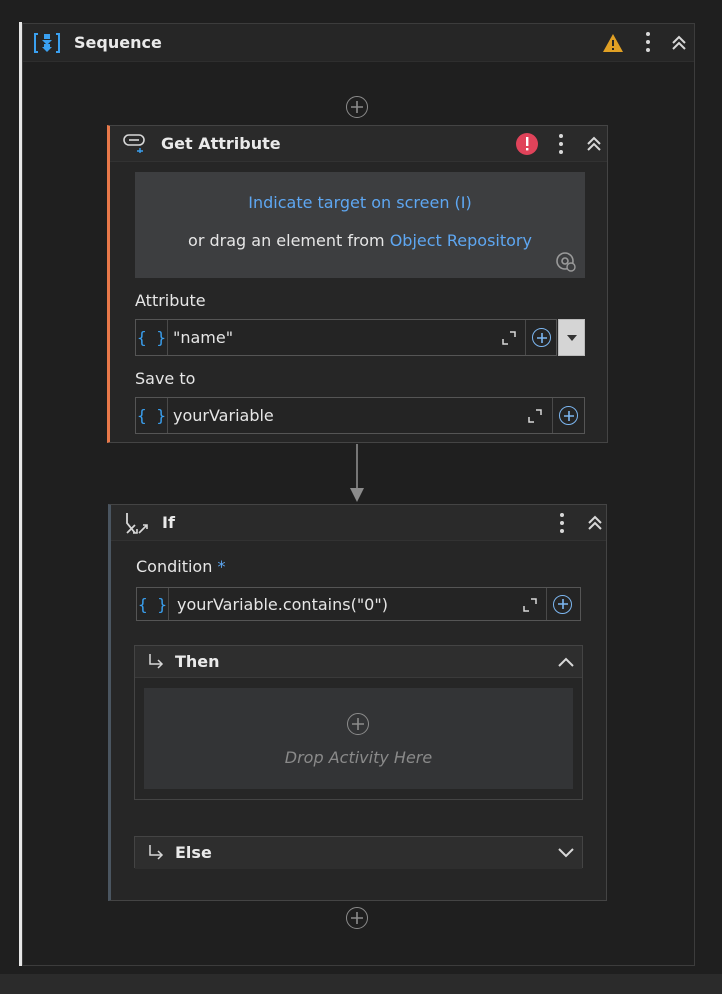 This screenshot has width=722, height=994. Describe the element at coordinates (165, 378) in the screenshot. I see `save-to-label: Save to` at that location.